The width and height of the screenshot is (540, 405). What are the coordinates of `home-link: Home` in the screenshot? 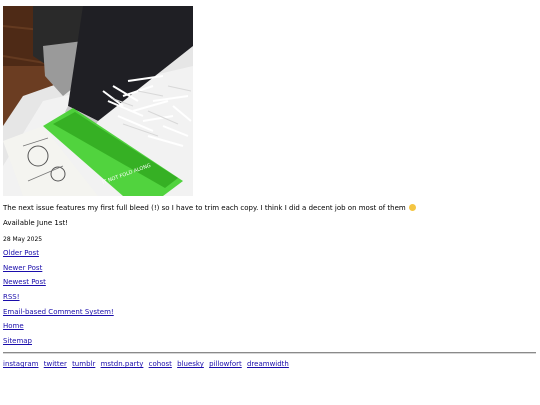 It's located at (13, 326).